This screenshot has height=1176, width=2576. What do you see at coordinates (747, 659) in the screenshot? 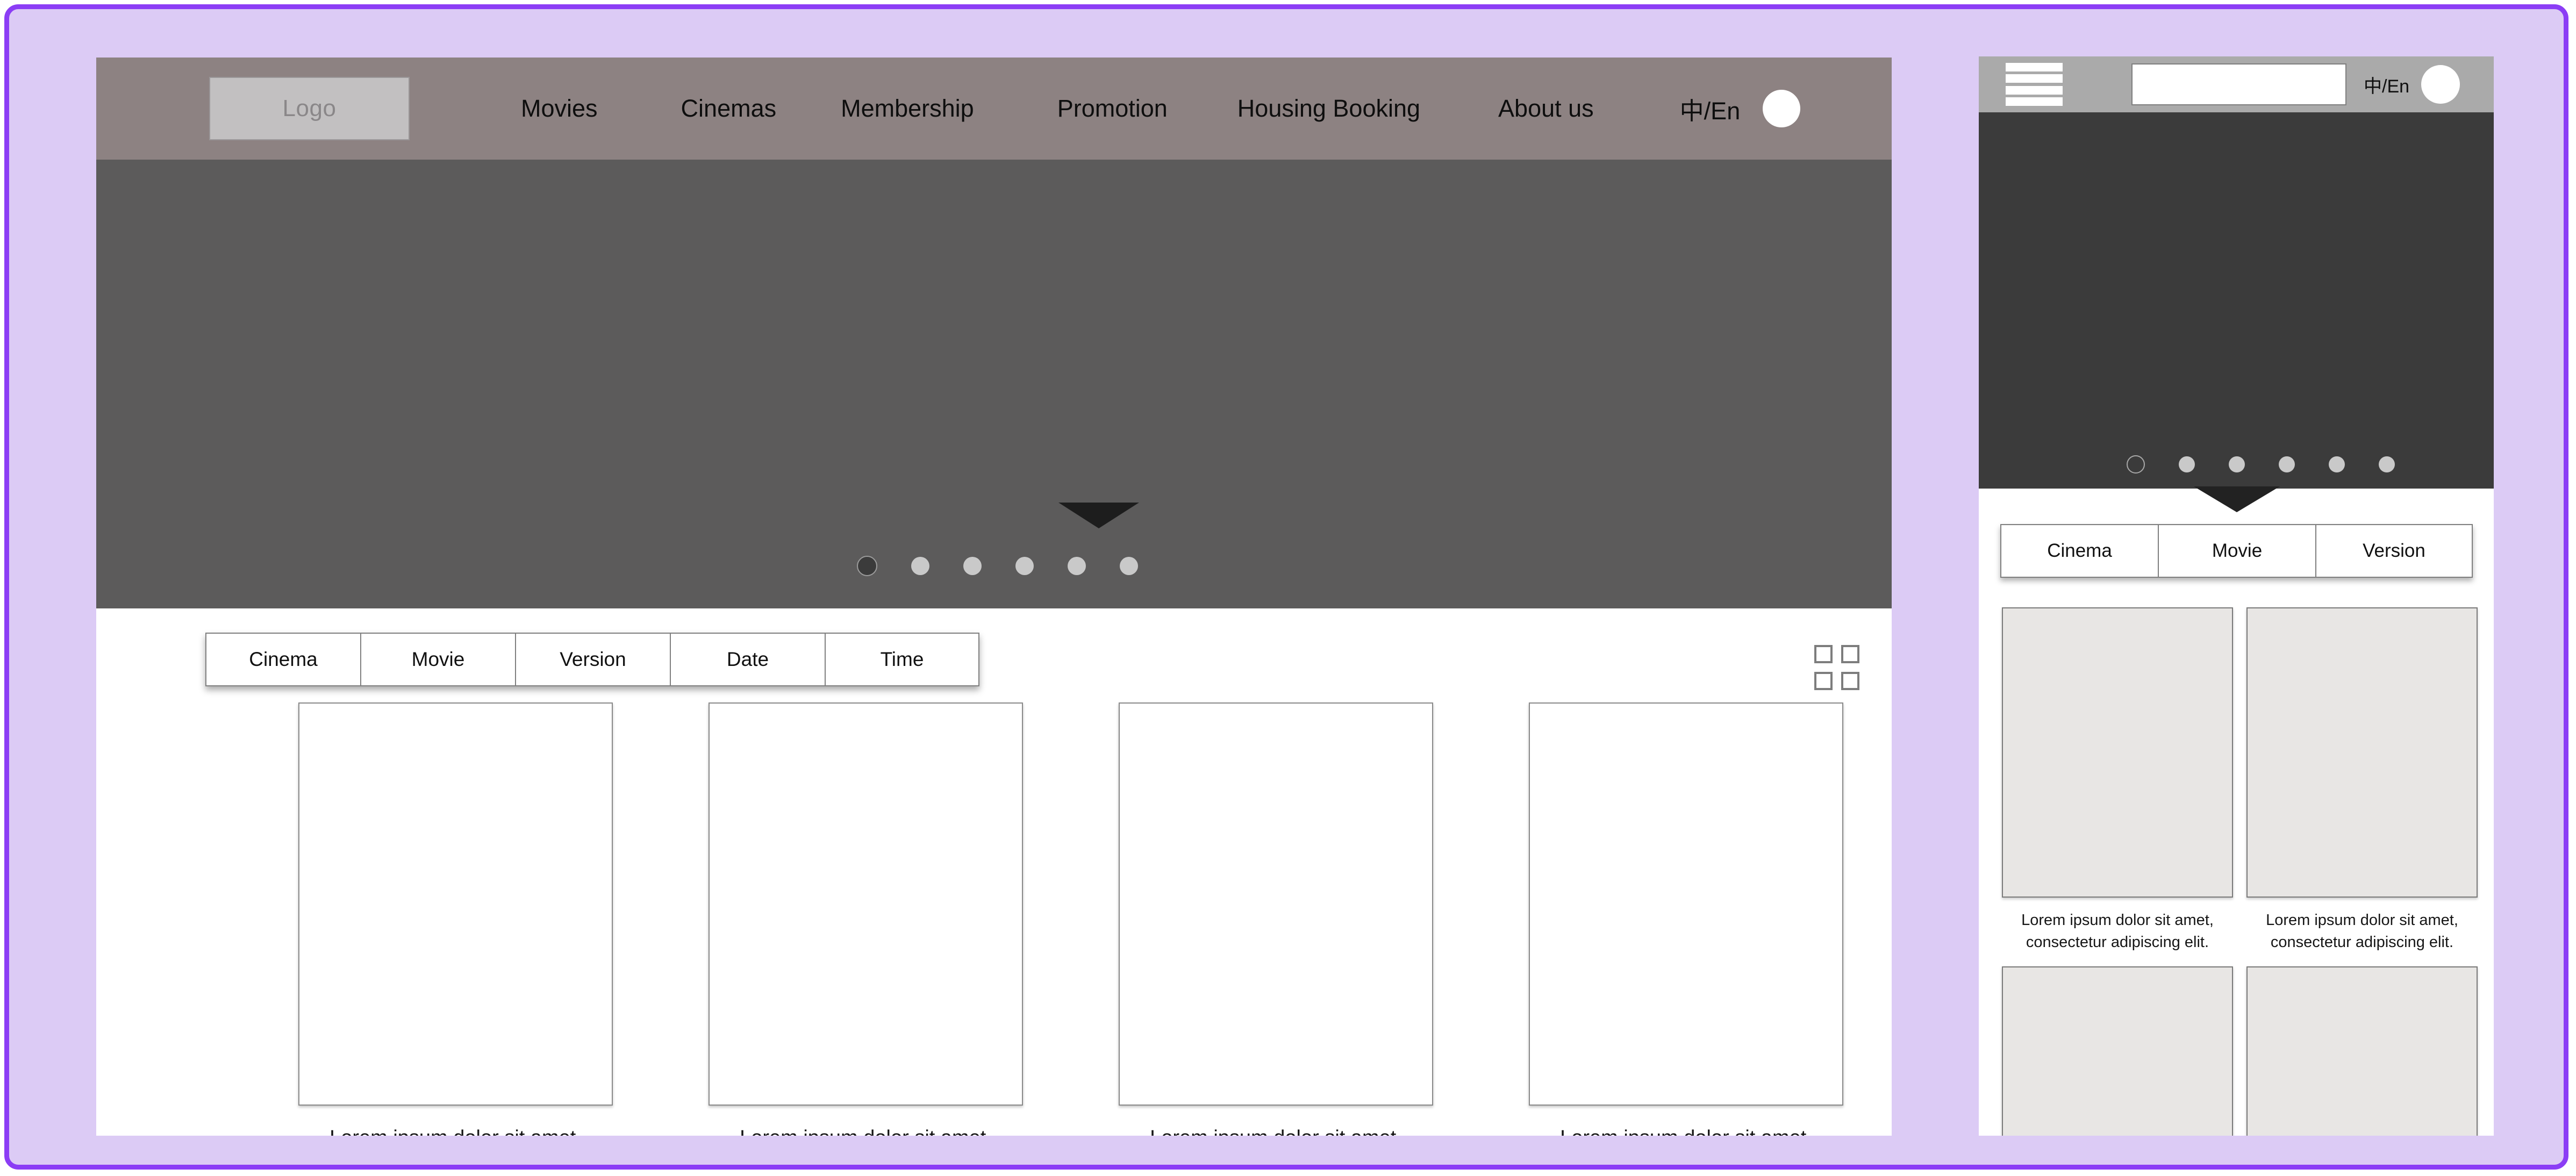
I see `filter-tab-date: Date` at bounding box center [747, 659].